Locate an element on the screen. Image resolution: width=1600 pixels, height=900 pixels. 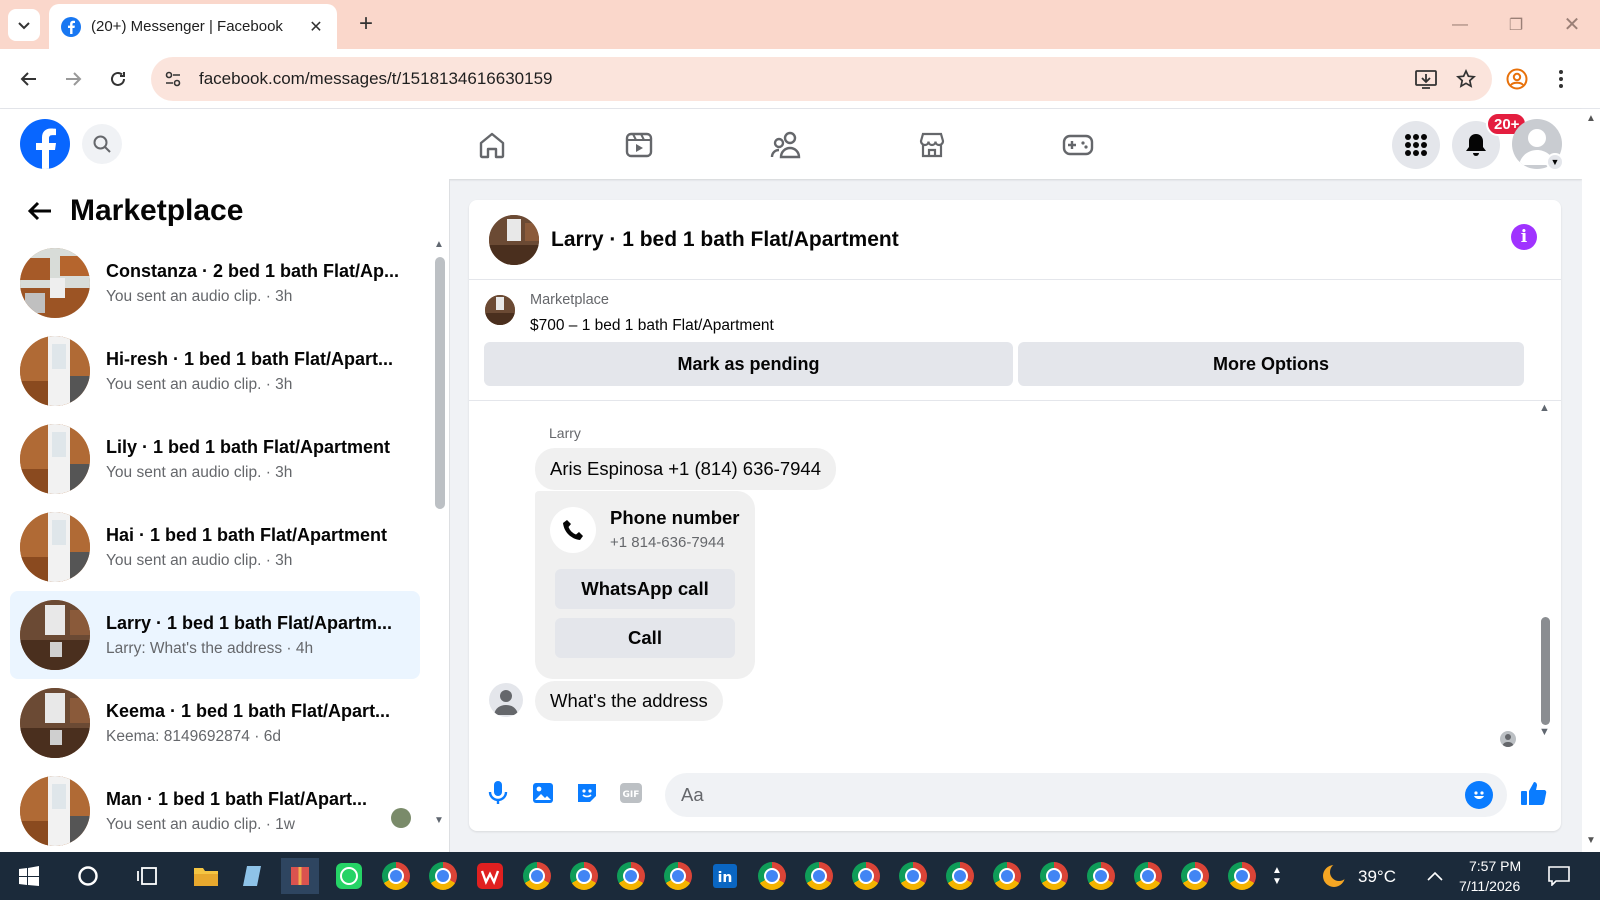
clock-time: 7:57 PM is located at coordinates (1495, 866).